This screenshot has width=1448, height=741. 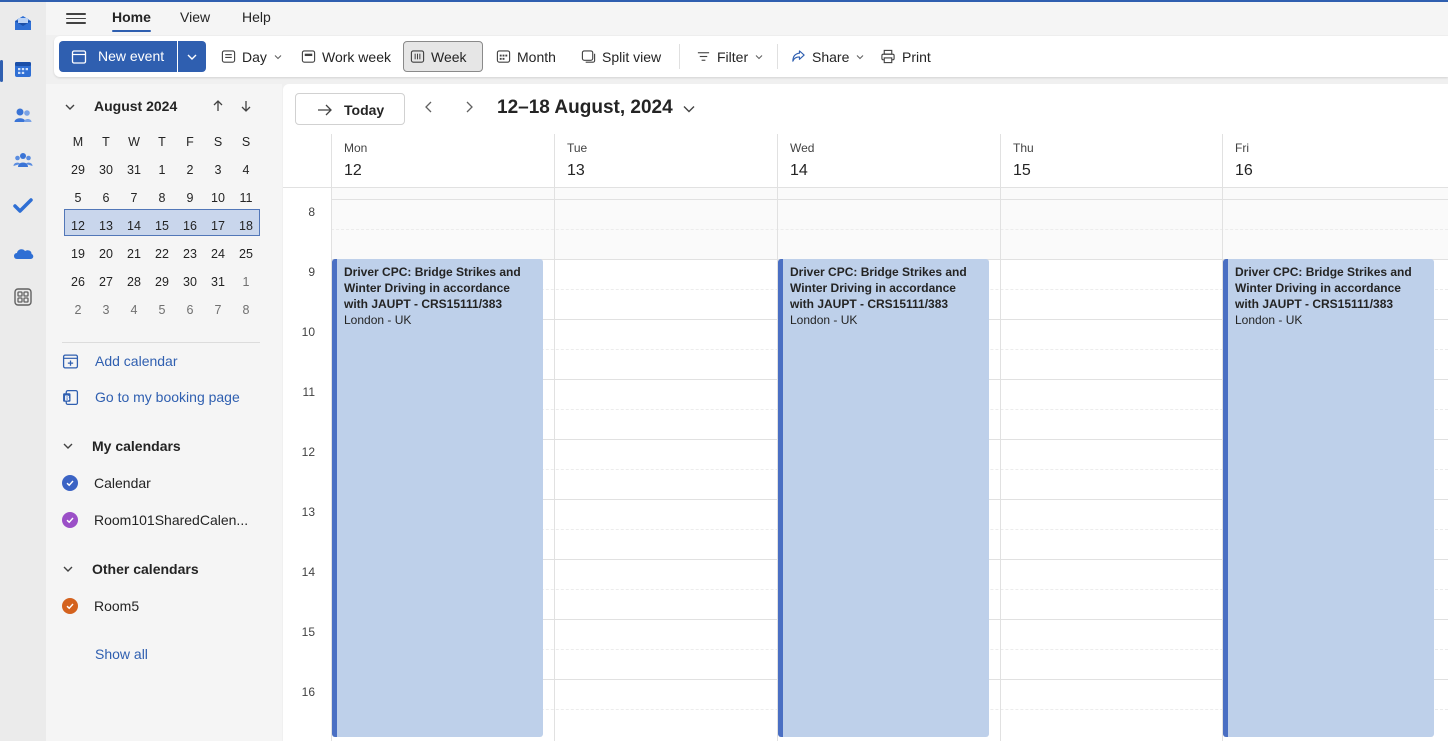 I want to click on apps-icon, so click(x=23, y=297).